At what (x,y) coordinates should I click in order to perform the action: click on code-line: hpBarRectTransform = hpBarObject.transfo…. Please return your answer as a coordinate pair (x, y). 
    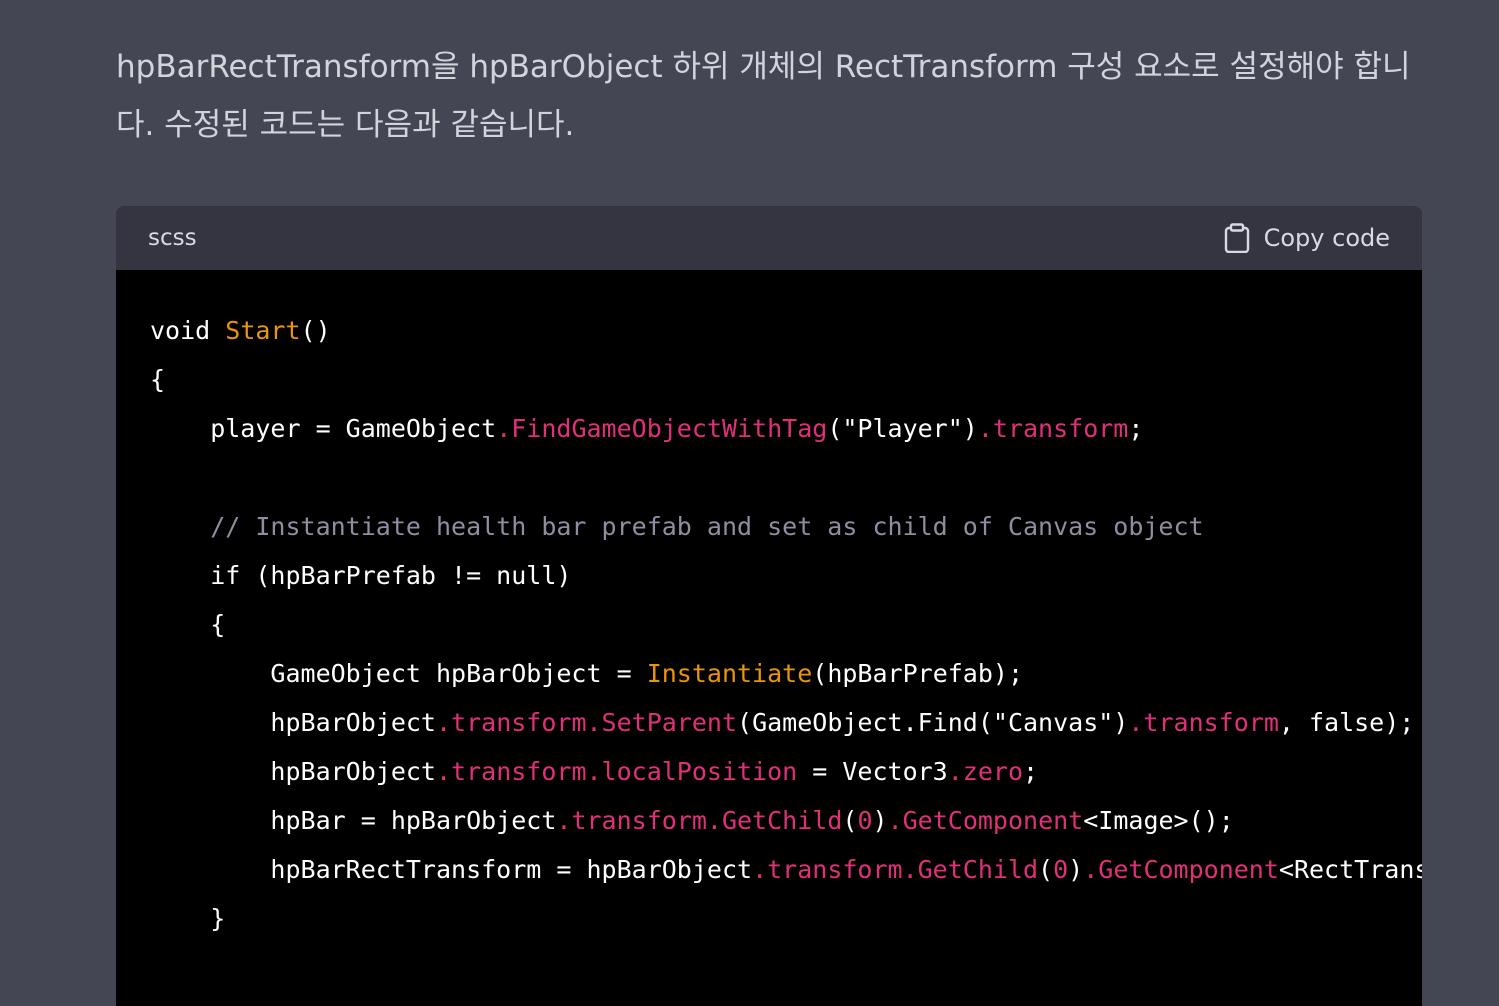
    Looking at the image, I should click on (786, 869).